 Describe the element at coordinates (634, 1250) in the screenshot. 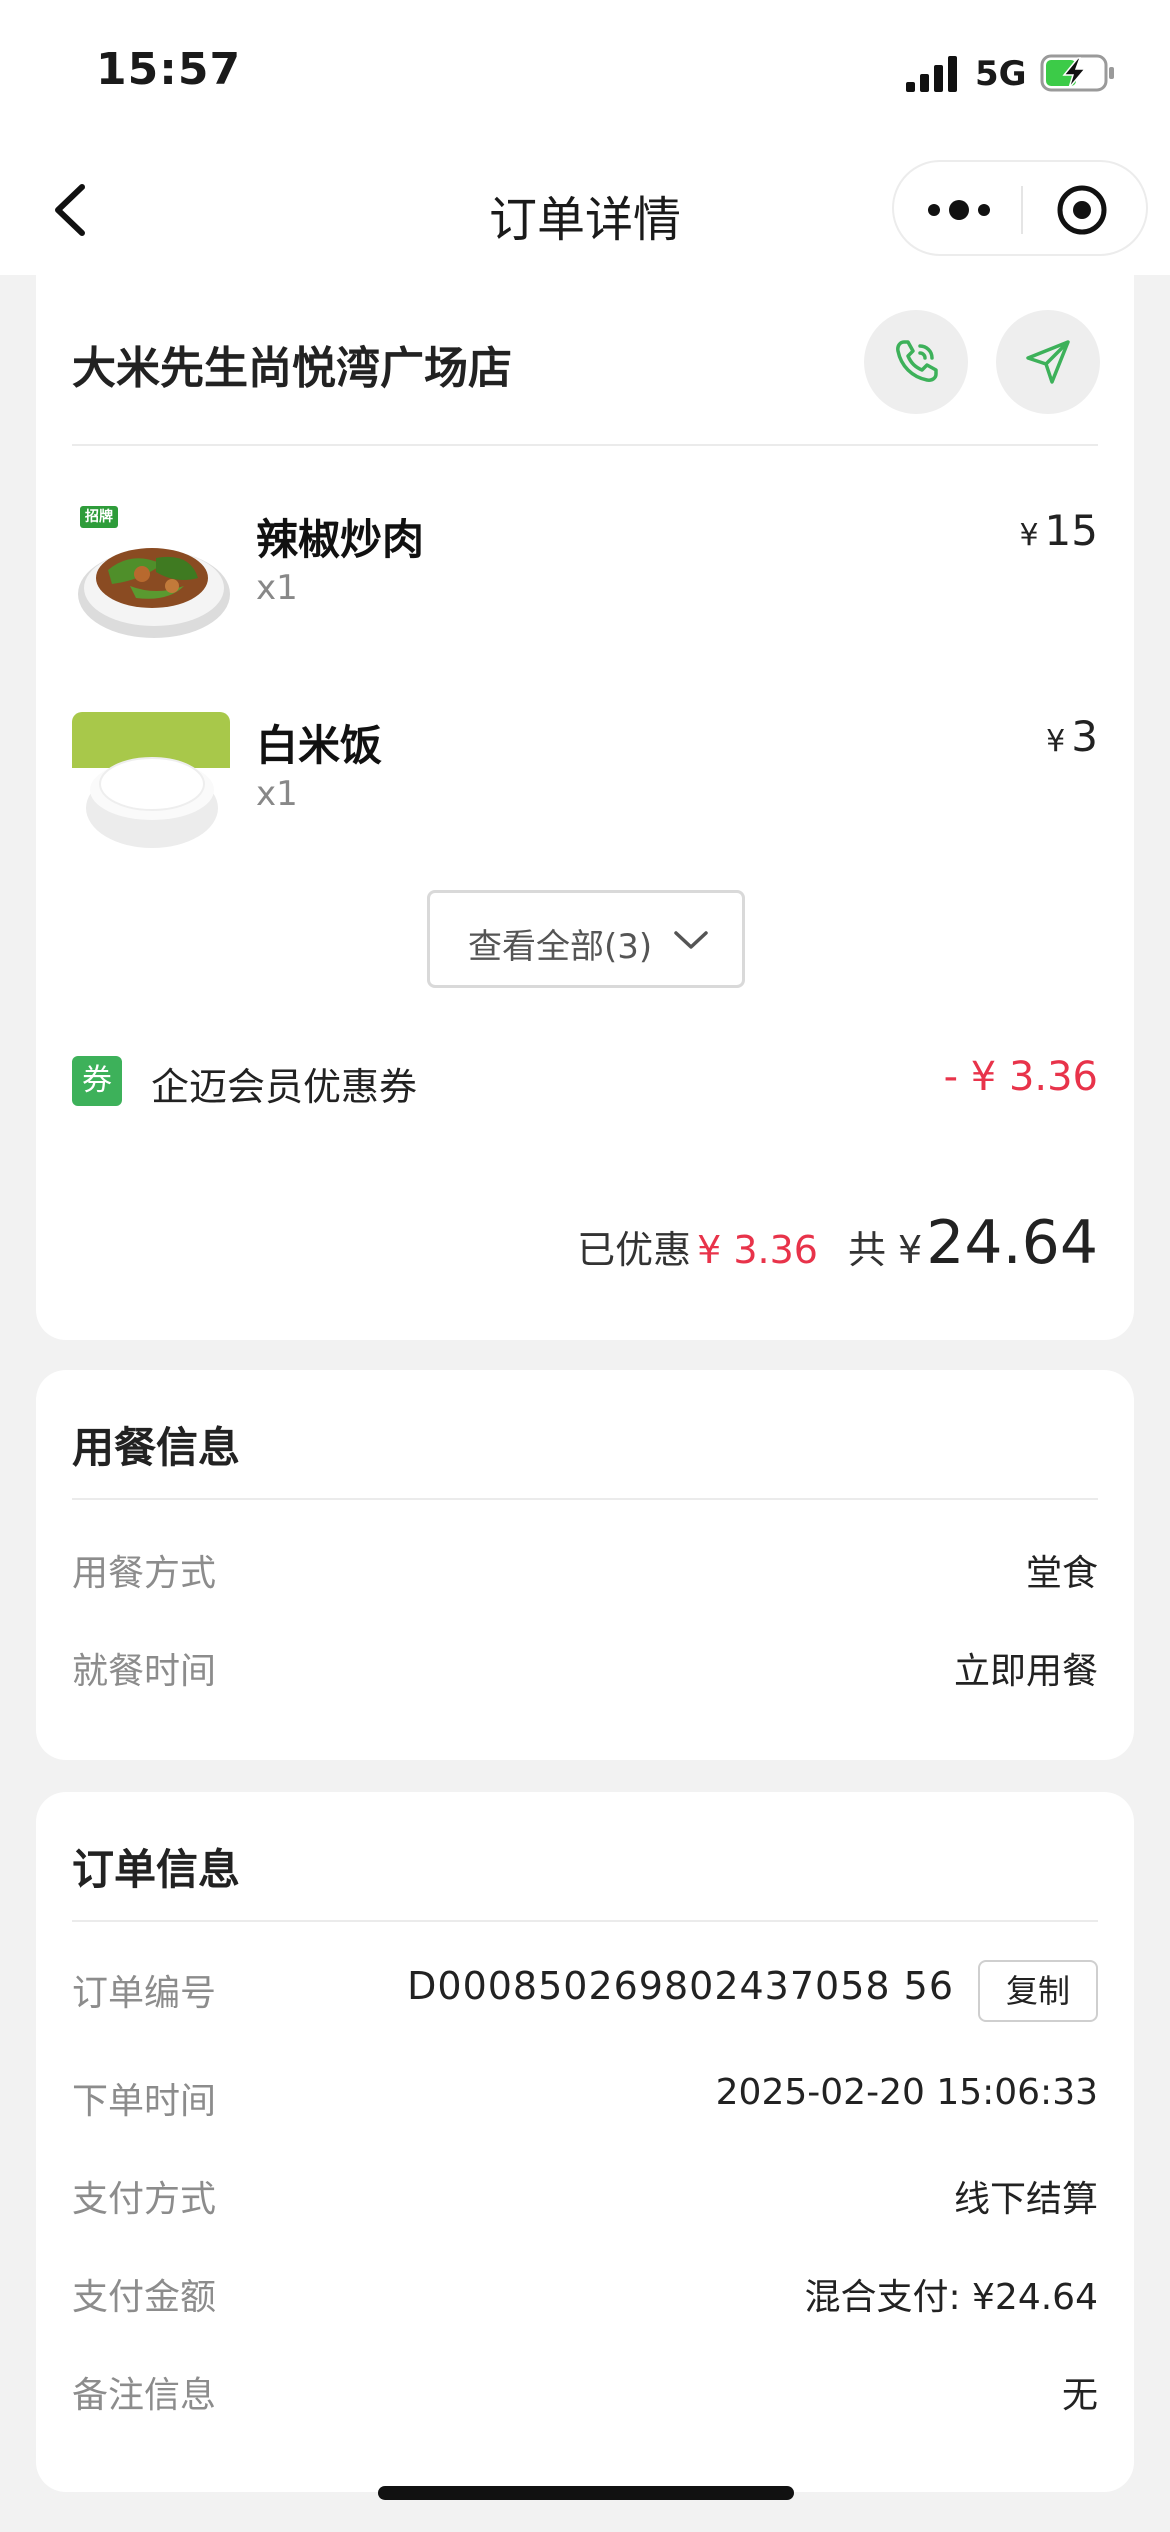

I see `discount-label: 已优惠` at that location.